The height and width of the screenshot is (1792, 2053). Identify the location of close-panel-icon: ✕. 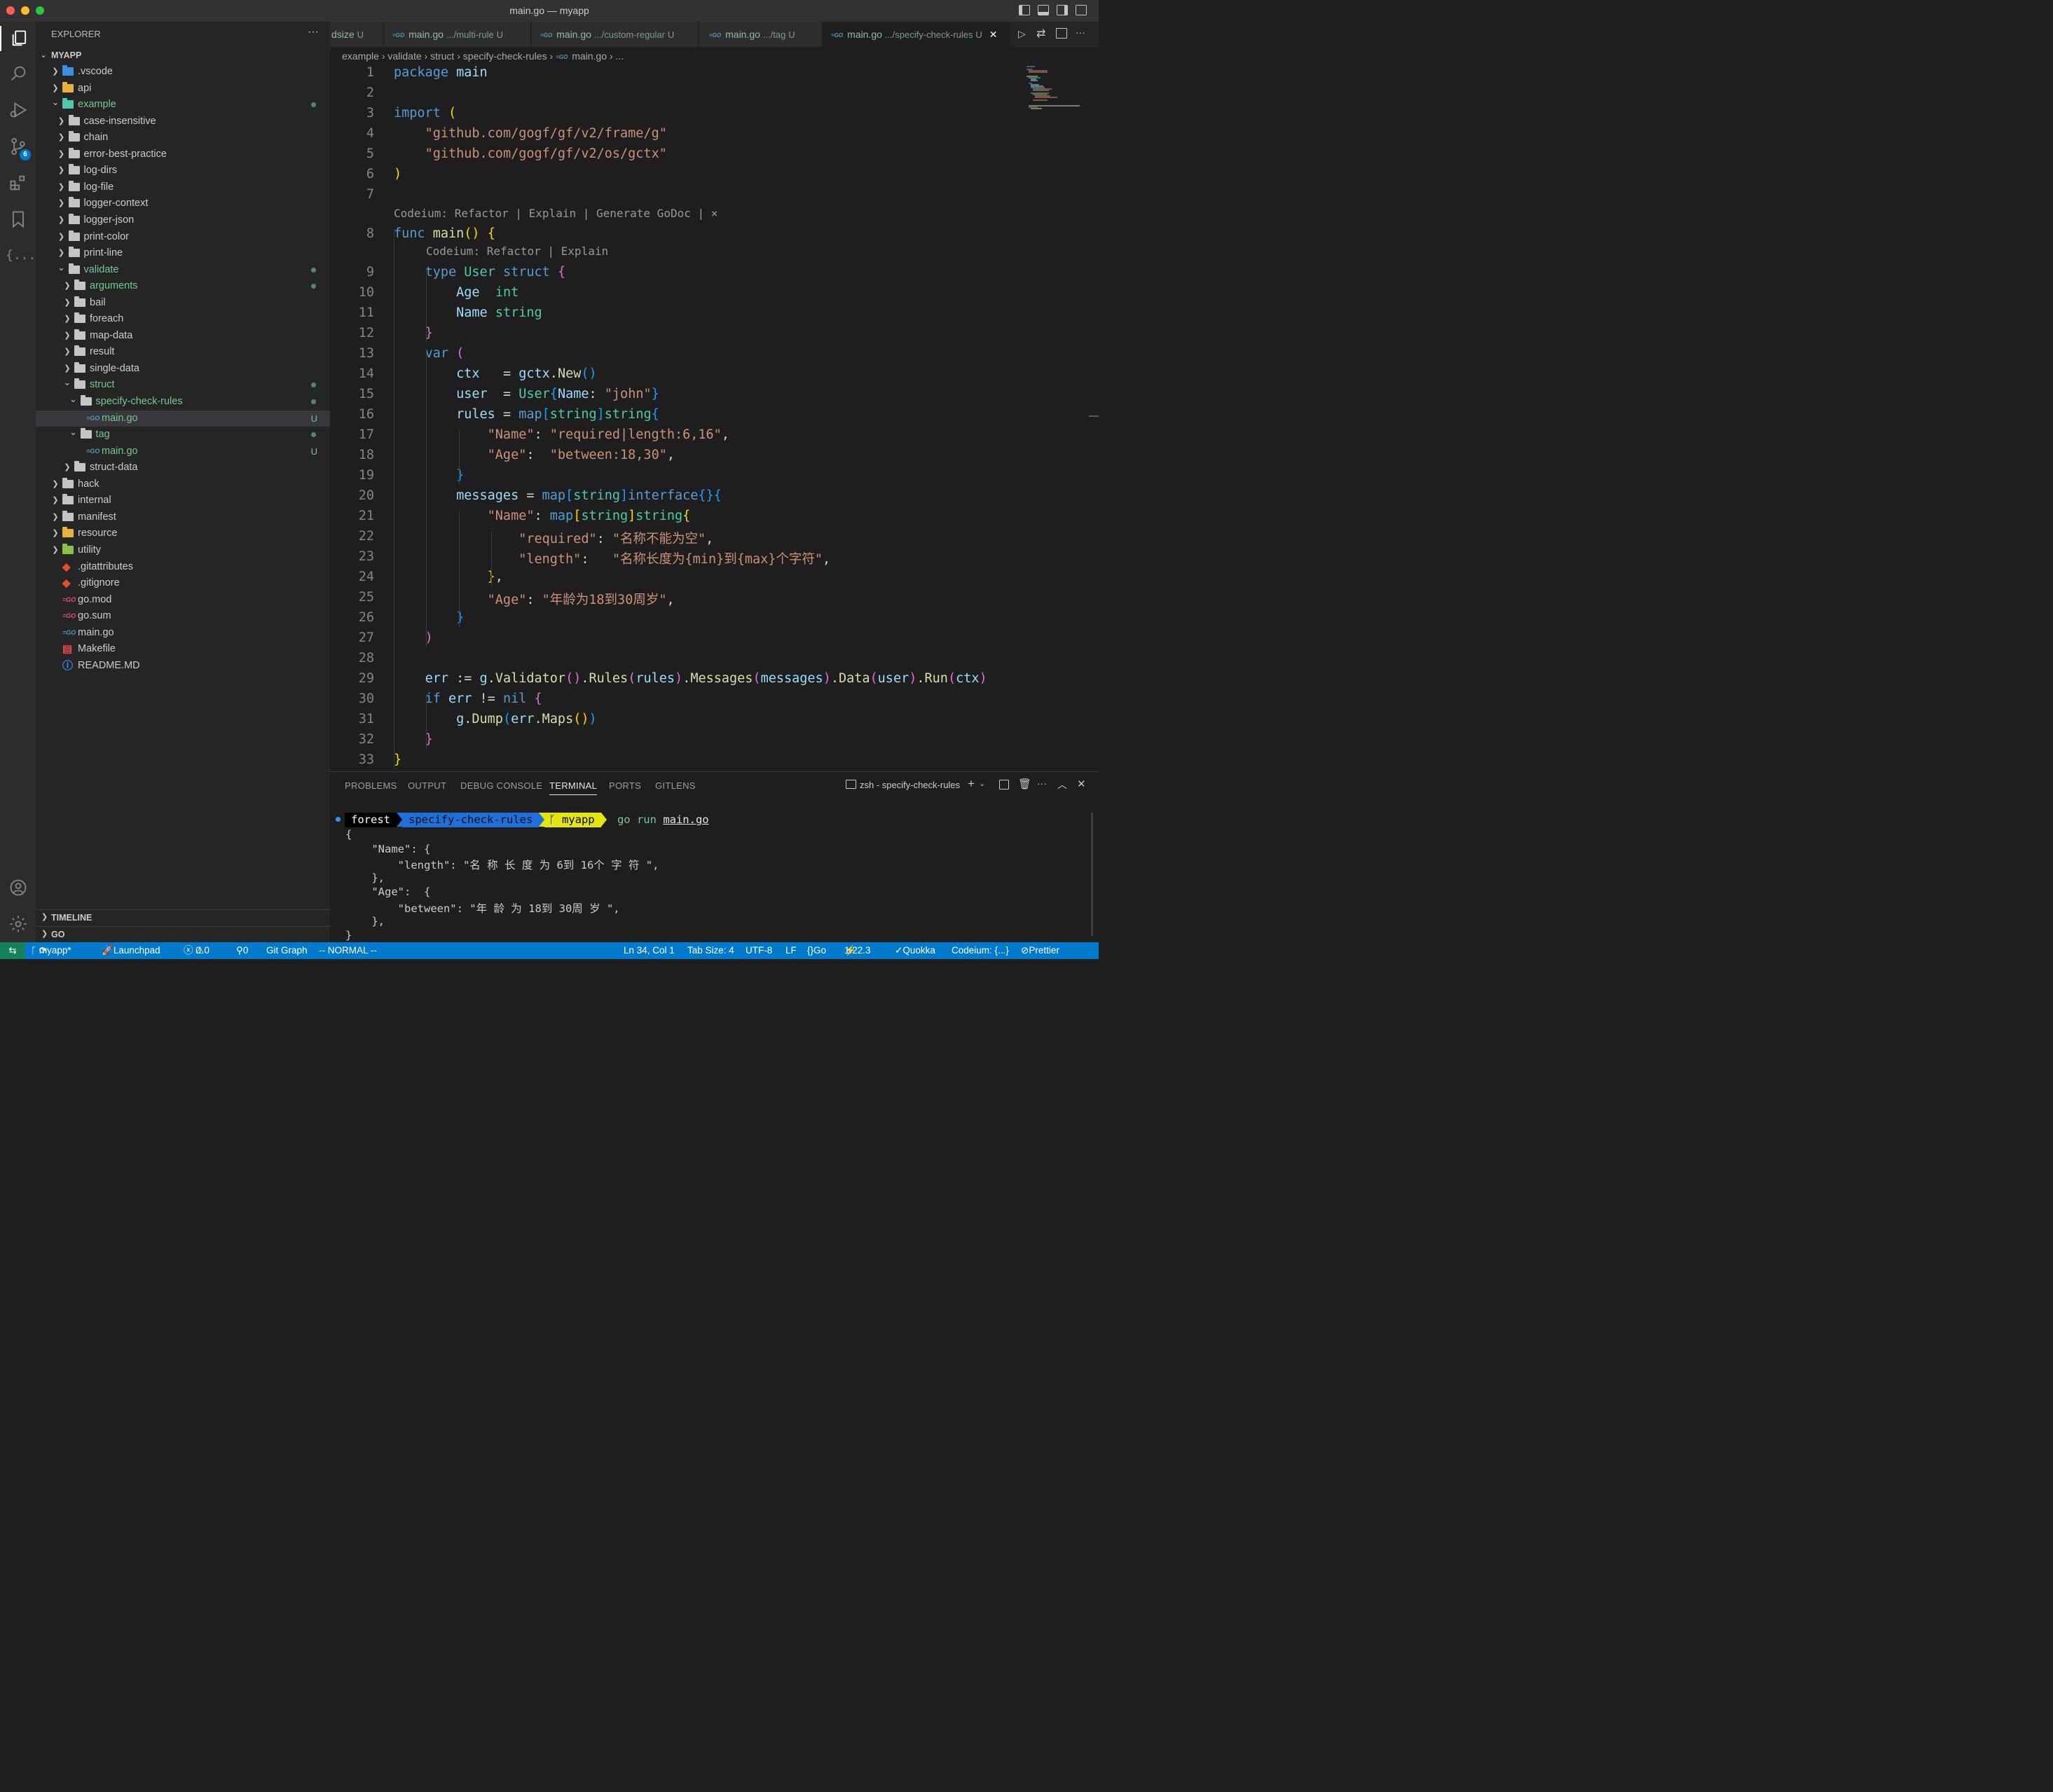
(1082, 784).